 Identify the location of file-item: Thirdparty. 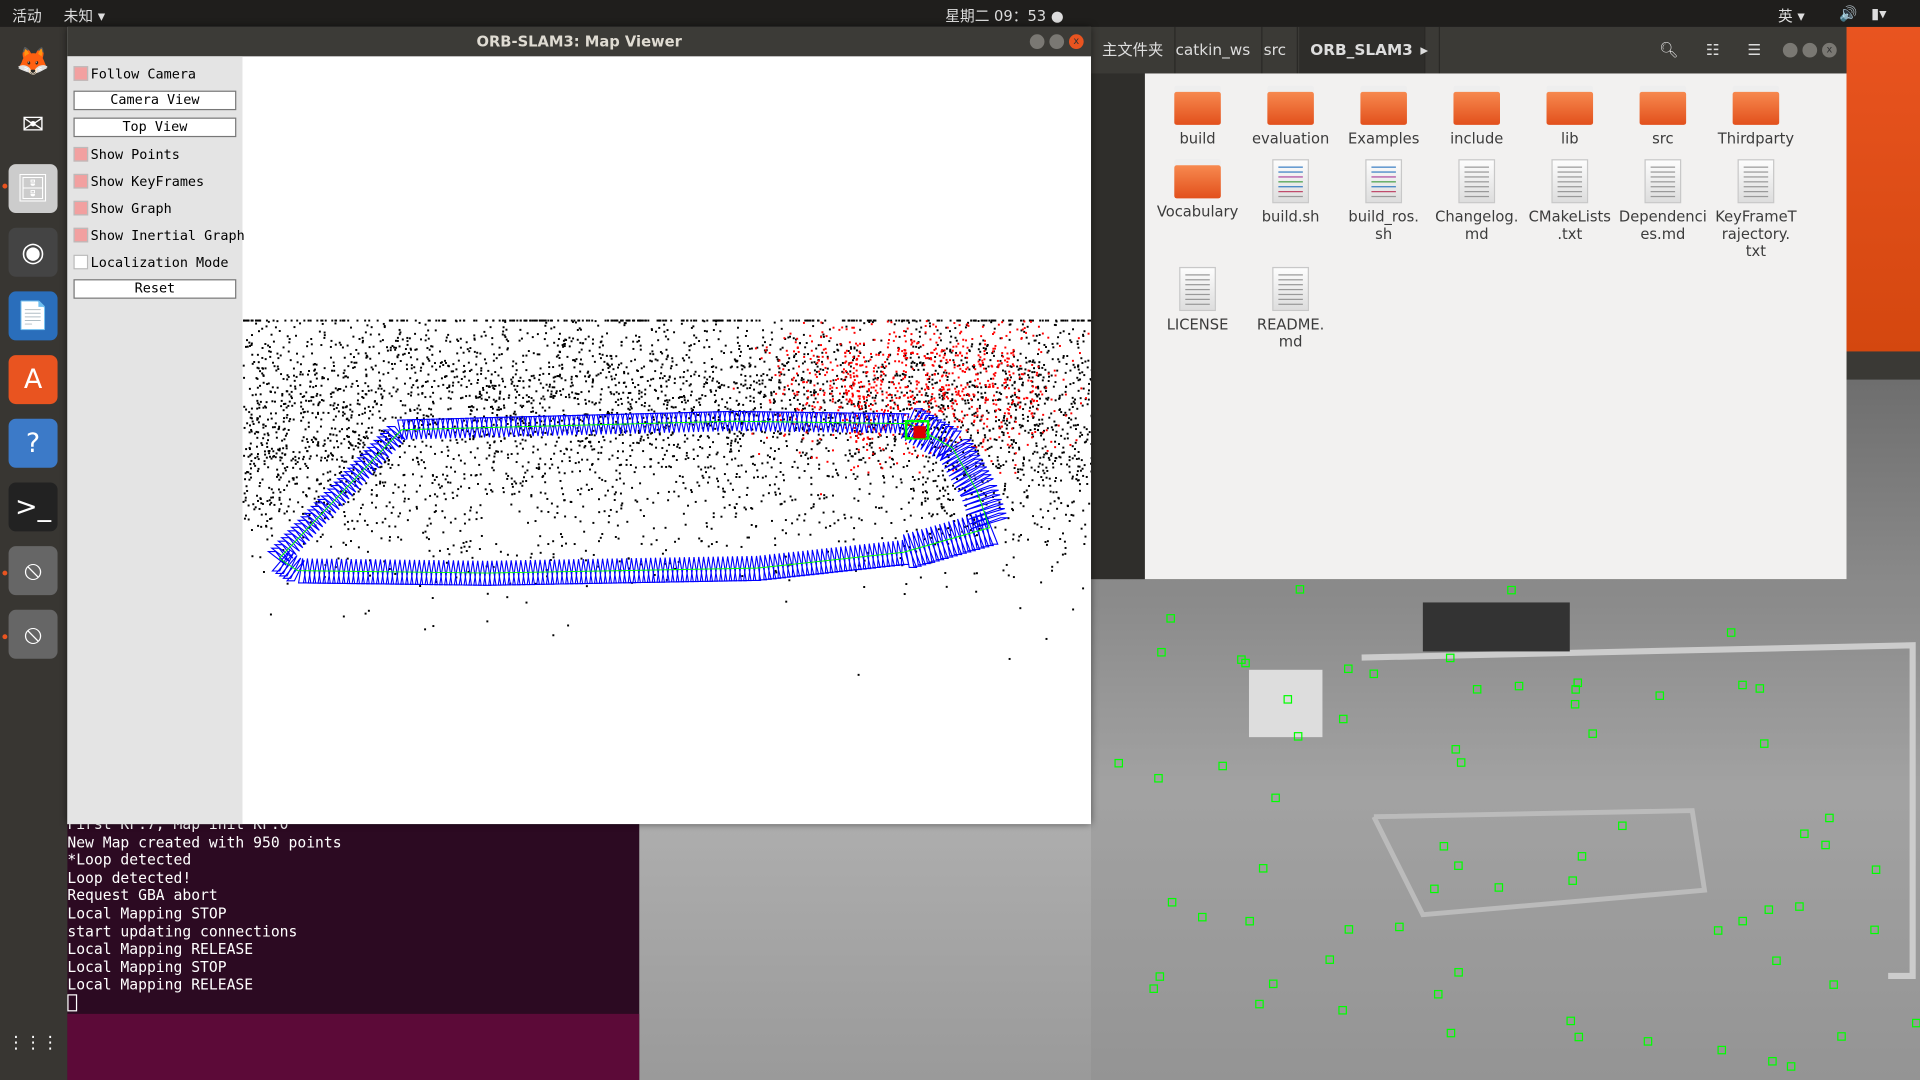
(1755, 116).